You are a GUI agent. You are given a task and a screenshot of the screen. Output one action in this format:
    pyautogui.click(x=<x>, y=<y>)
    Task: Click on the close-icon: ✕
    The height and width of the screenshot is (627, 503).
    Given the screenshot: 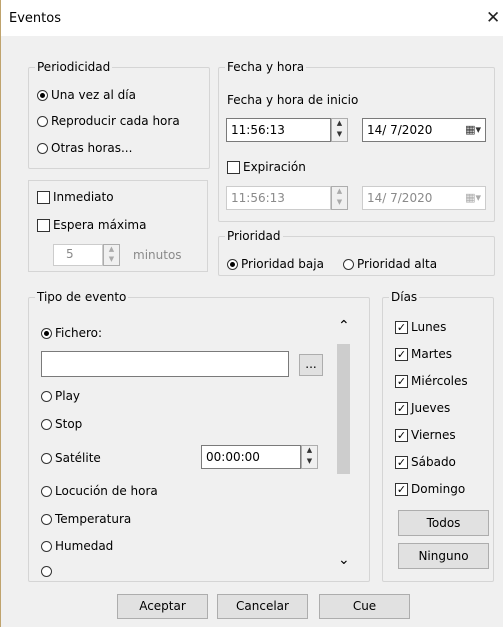 What is the action you would take?
    pyautogui.click(x=493, y=18)
    